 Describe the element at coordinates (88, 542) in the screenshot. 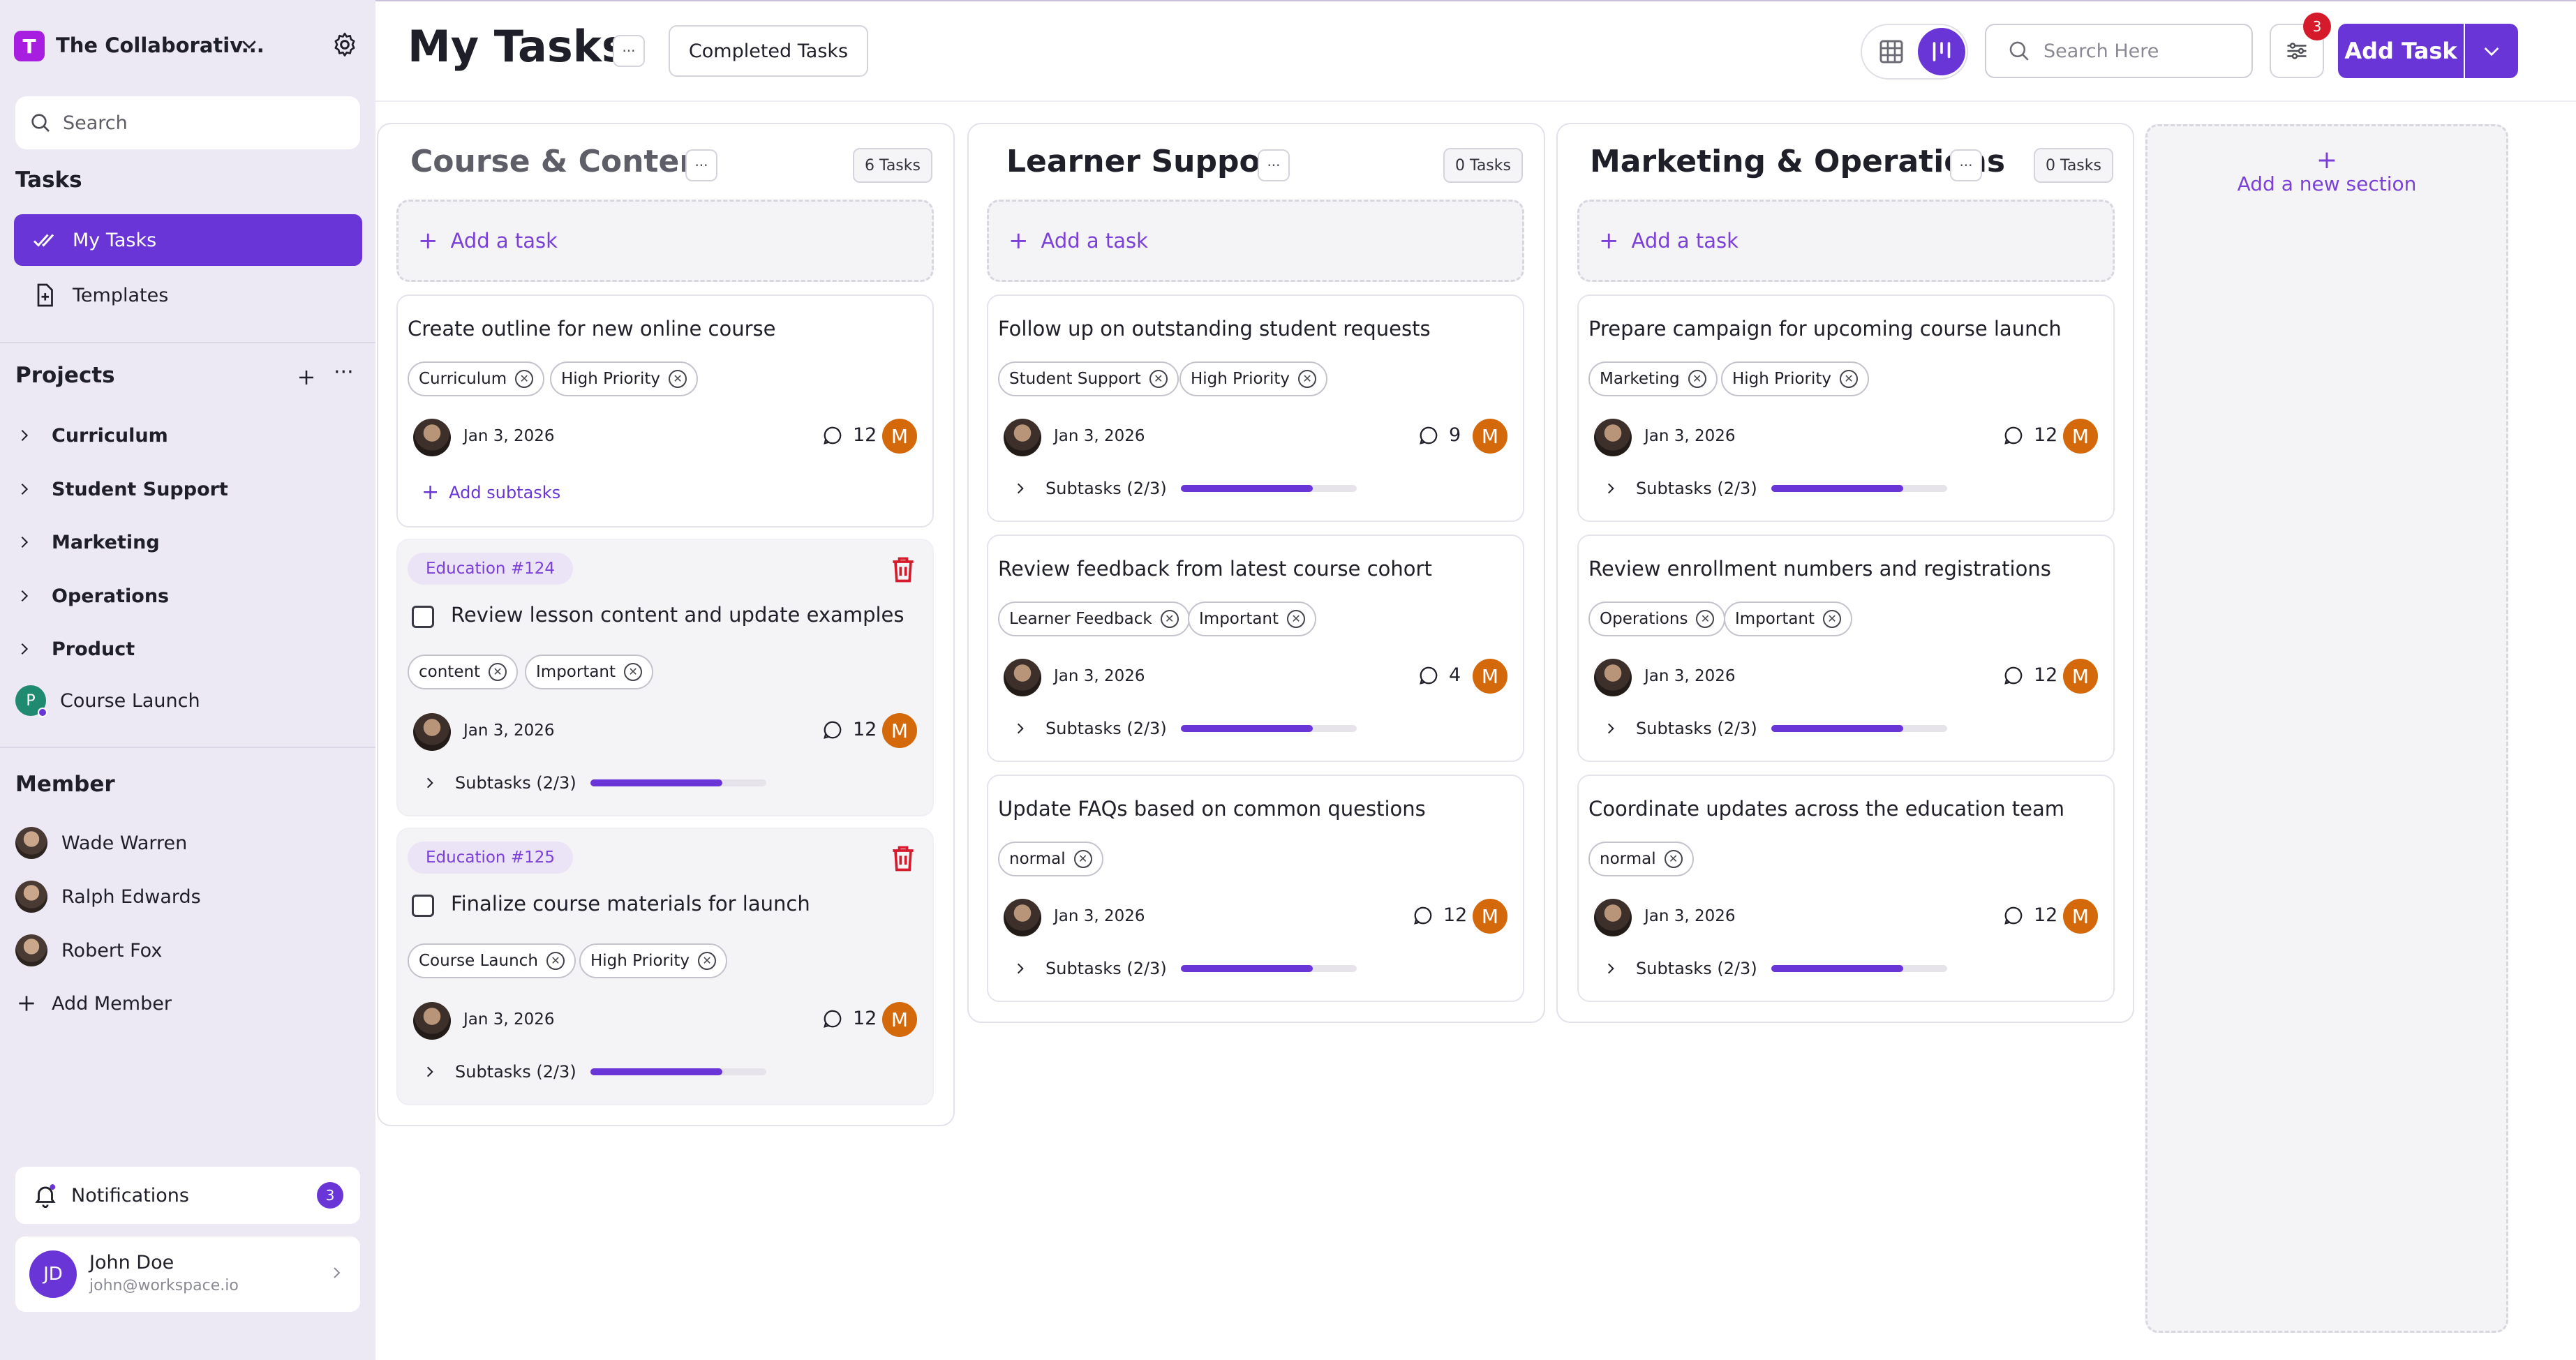

I see `sidebar-item-marketing: Marketing` at that location.